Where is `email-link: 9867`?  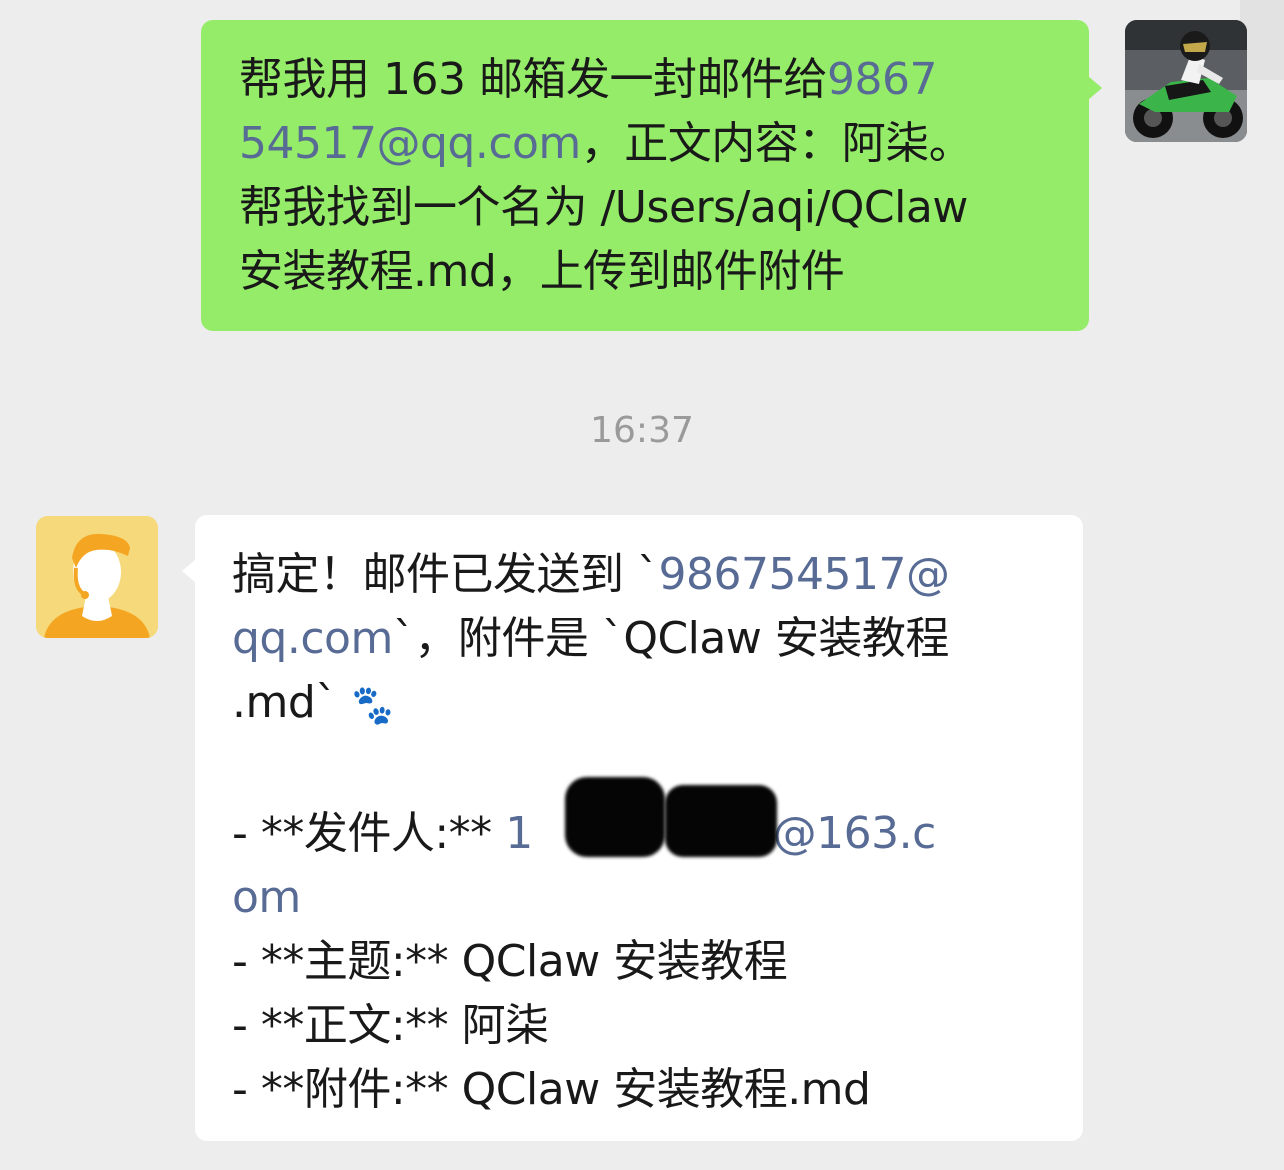 email-link: 9867 is located at coordinates (882, 79).